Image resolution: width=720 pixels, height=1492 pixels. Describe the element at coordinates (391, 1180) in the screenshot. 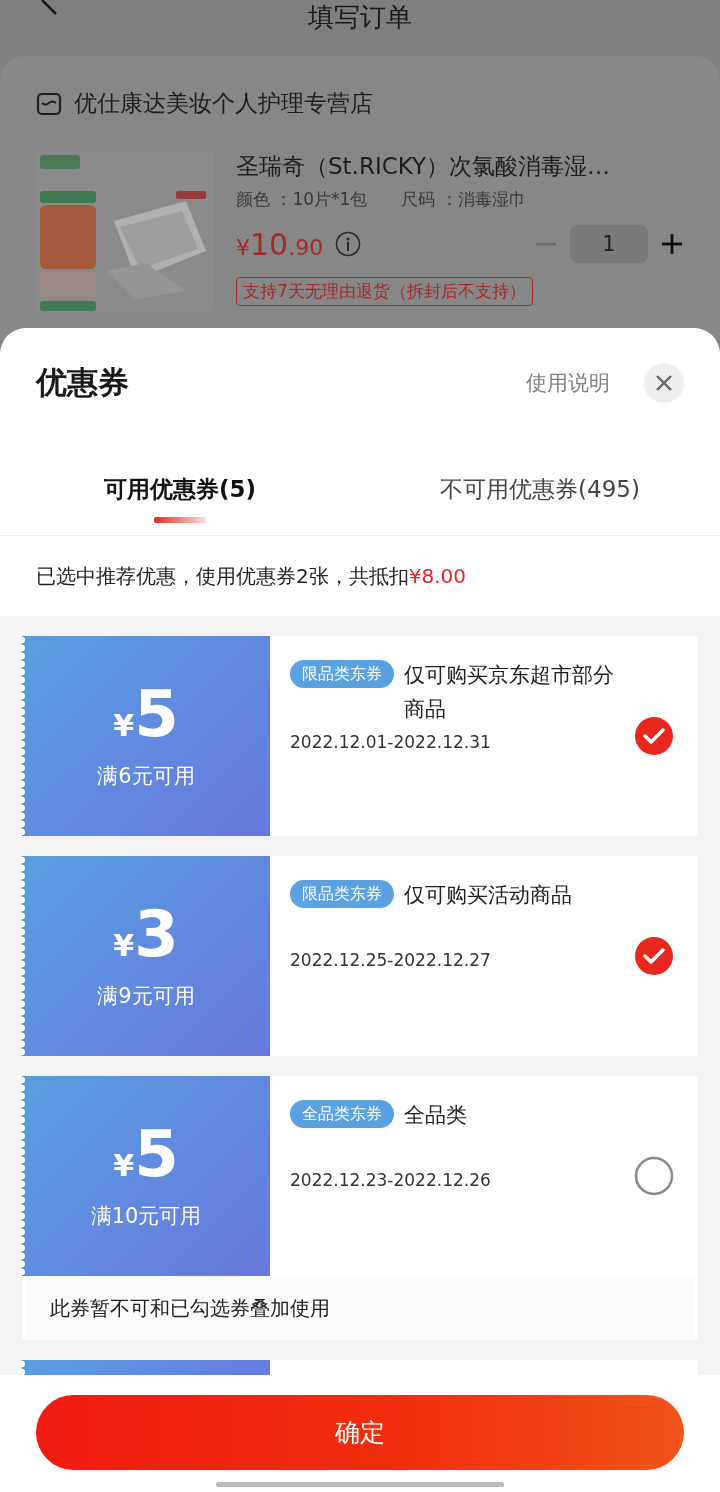

I see `coupon-validity: 2022.12.23-2022.12.26` at that location.